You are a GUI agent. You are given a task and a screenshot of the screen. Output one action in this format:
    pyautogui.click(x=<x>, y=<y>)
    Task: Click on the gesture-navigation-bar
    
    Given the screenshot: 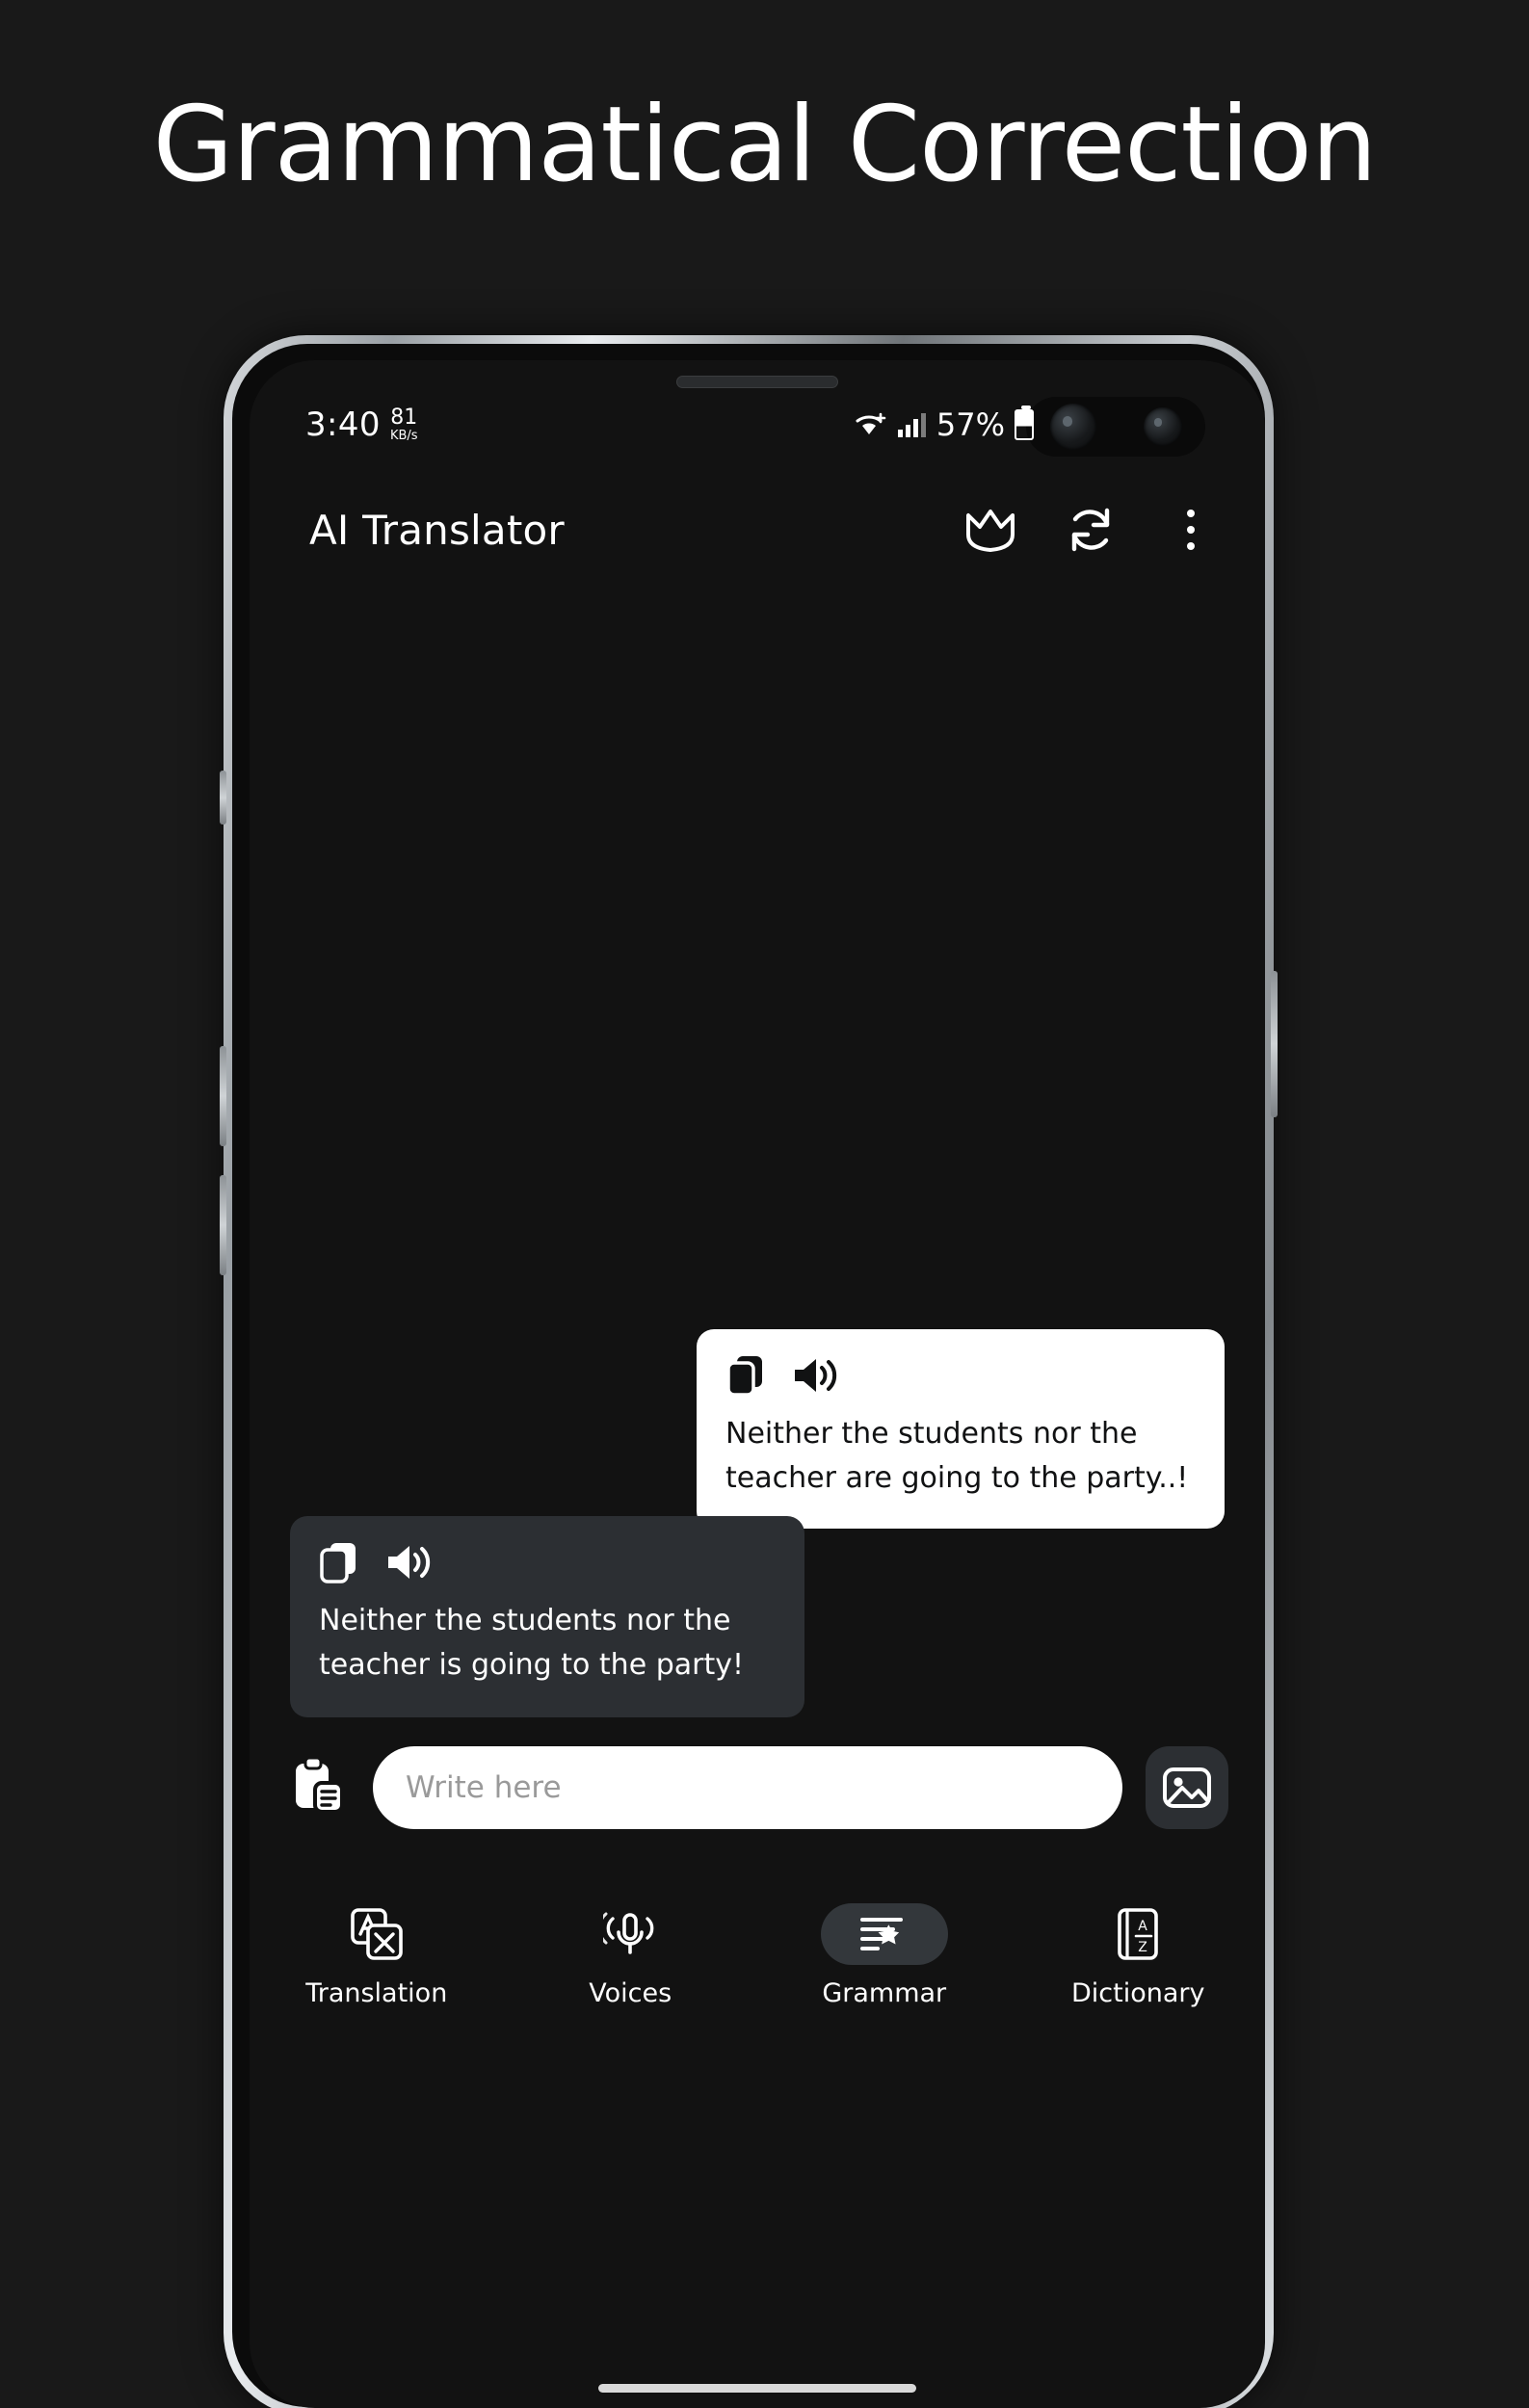 What is the action you would take?
    pyautogui.click(x=757, y=2388)
    